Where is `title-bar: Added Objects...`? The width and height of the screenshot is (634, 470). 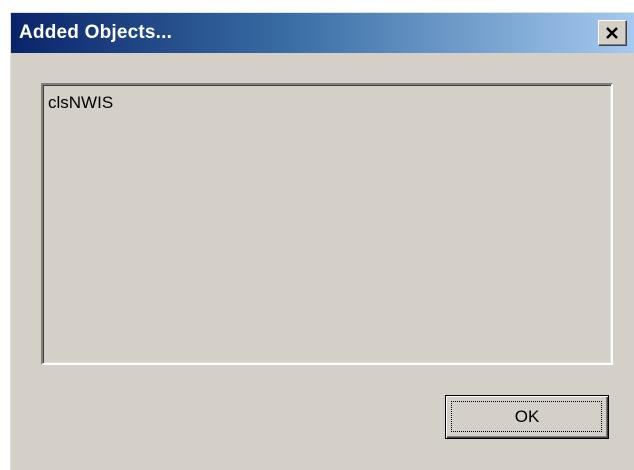
title-bar: Added Objects... is located at coordinates (322, 33).